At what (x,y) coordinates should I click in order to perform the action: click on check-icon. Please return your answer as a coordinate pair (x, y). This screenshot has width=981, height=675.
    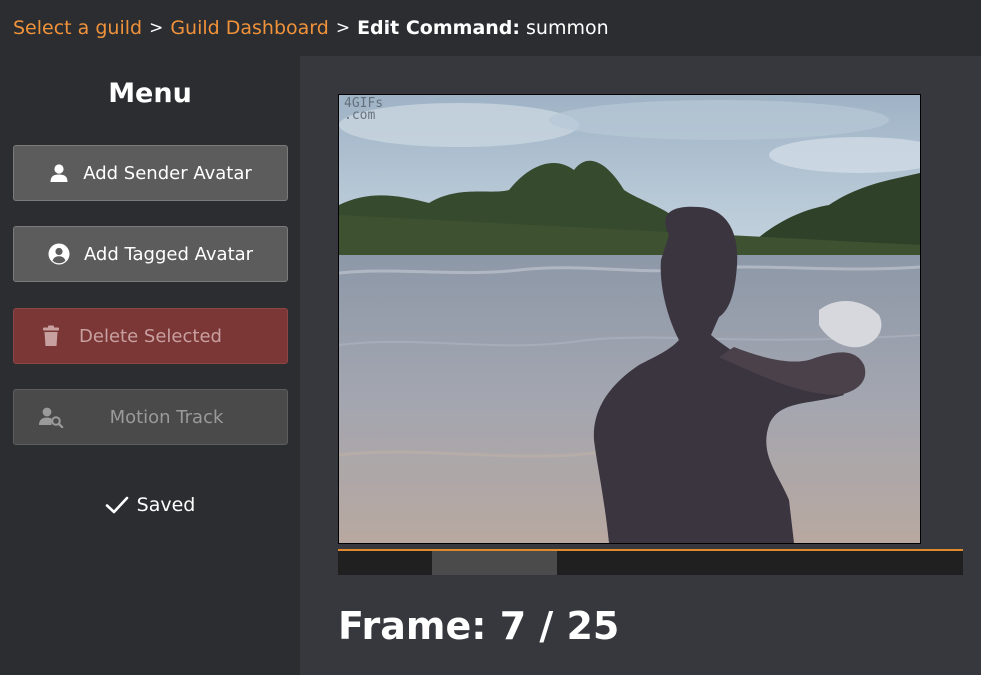
    Looking at the image, I should click on (117, 505).